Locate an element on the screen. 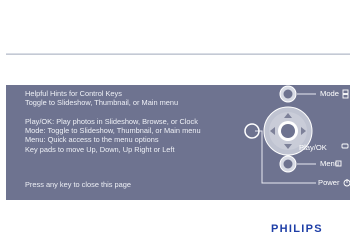 Image resolution: width=356 pixels, height=240 pixels. mode-button is located at coordinates (288, 94).